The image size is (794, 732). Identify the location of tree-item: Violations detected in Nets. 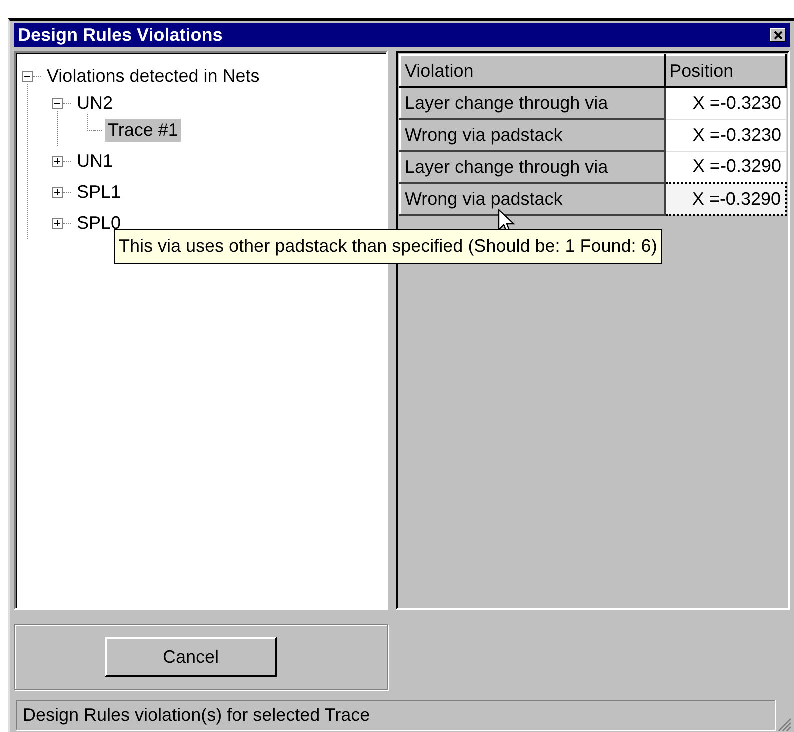
(153, 76).